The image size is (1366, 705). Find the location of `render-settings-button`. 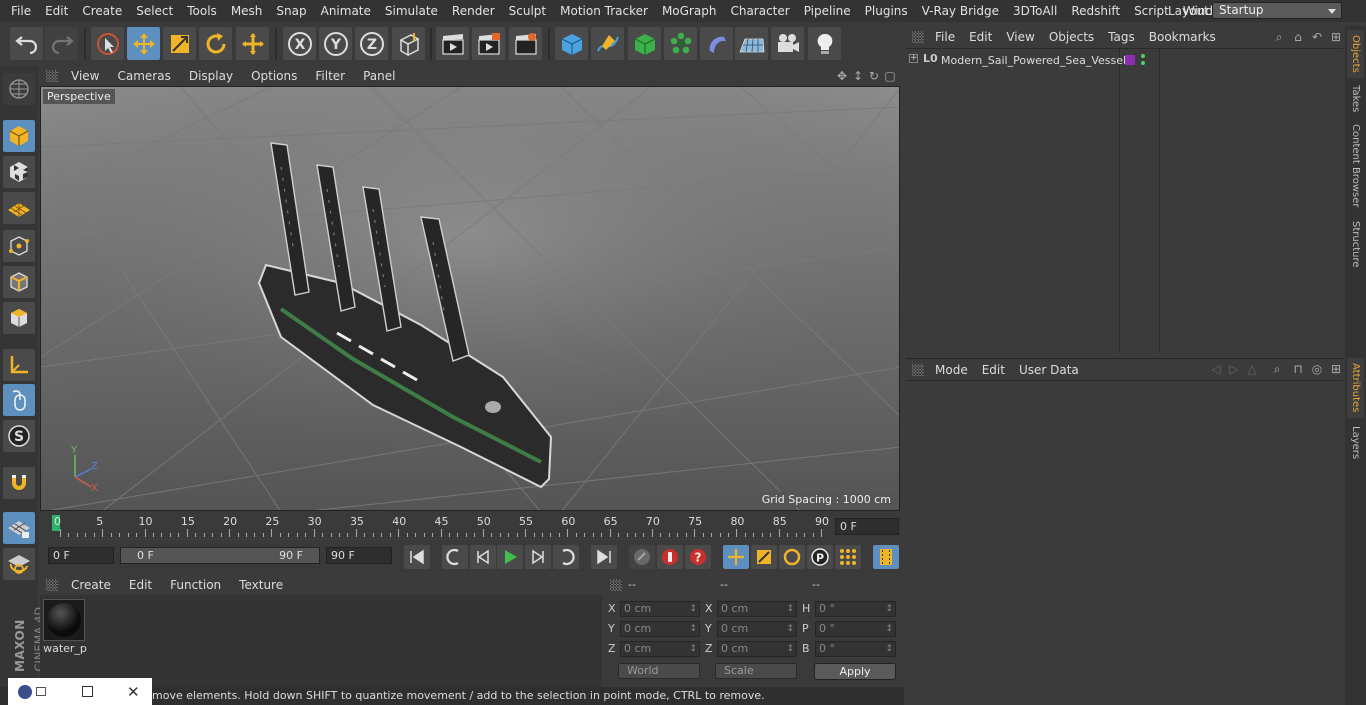

render-settings-button is located at coordinates (525, 43).